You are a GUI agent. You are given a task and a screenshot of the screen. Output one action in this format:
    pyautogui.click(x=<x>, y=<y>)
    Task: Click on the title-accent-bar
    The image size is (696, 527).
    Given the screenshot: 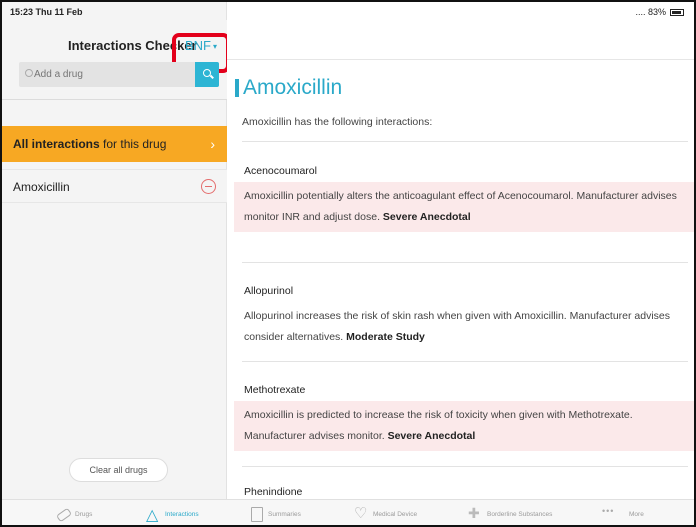 What is the action you would take?
    pyautogui.click(x=237, y=88)
    